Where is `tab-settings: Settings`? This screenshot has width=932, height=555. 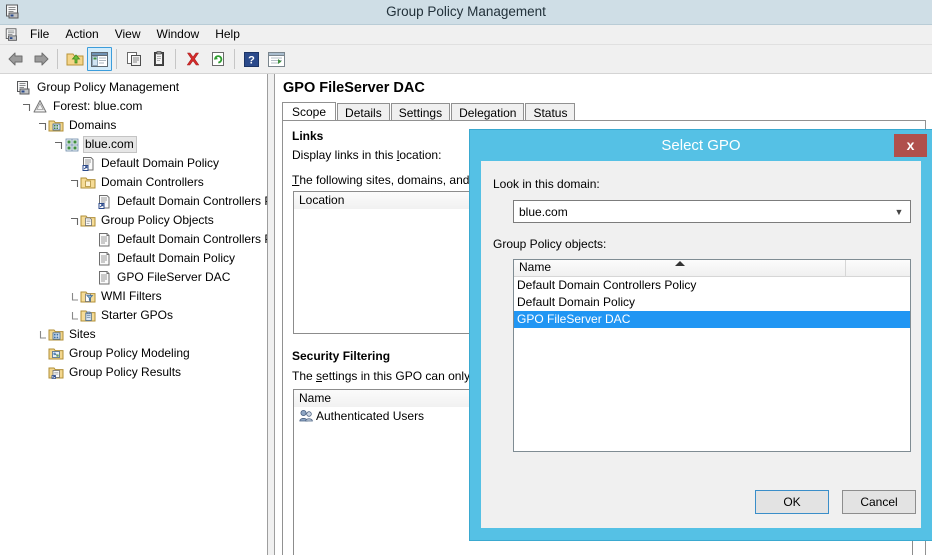 tab-settings: Settings is located at coordinates (420, 112).